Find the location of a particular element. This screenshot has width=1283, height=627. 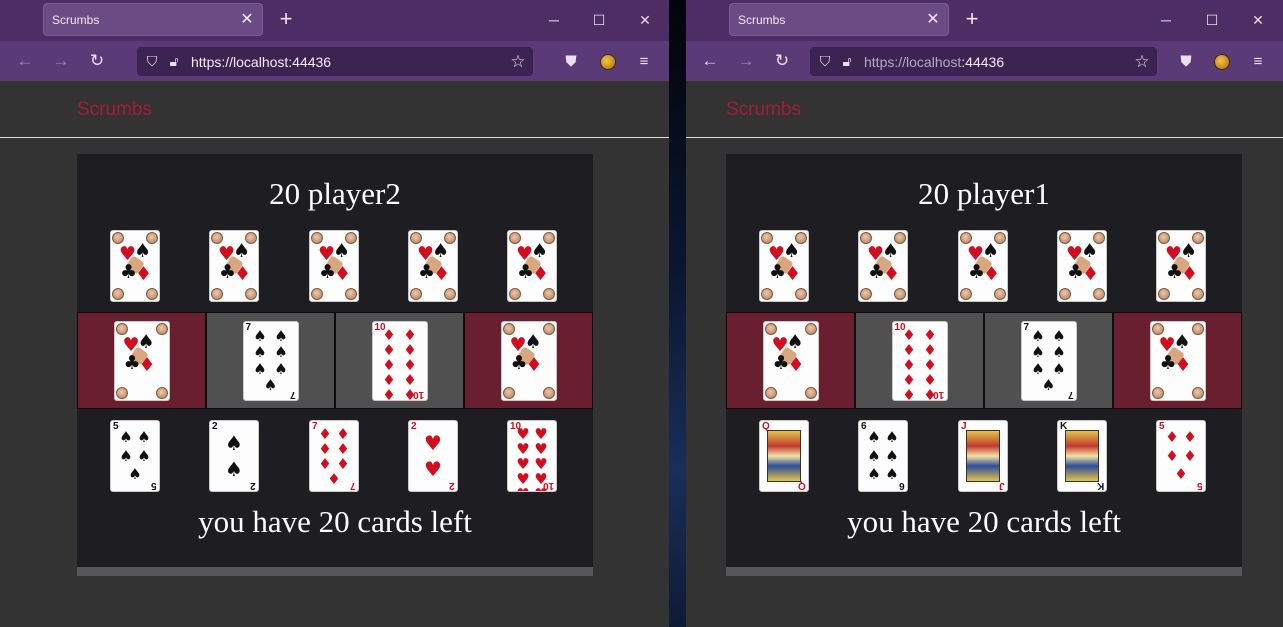

playing-card: JJ is located at coordinates (983, 456).